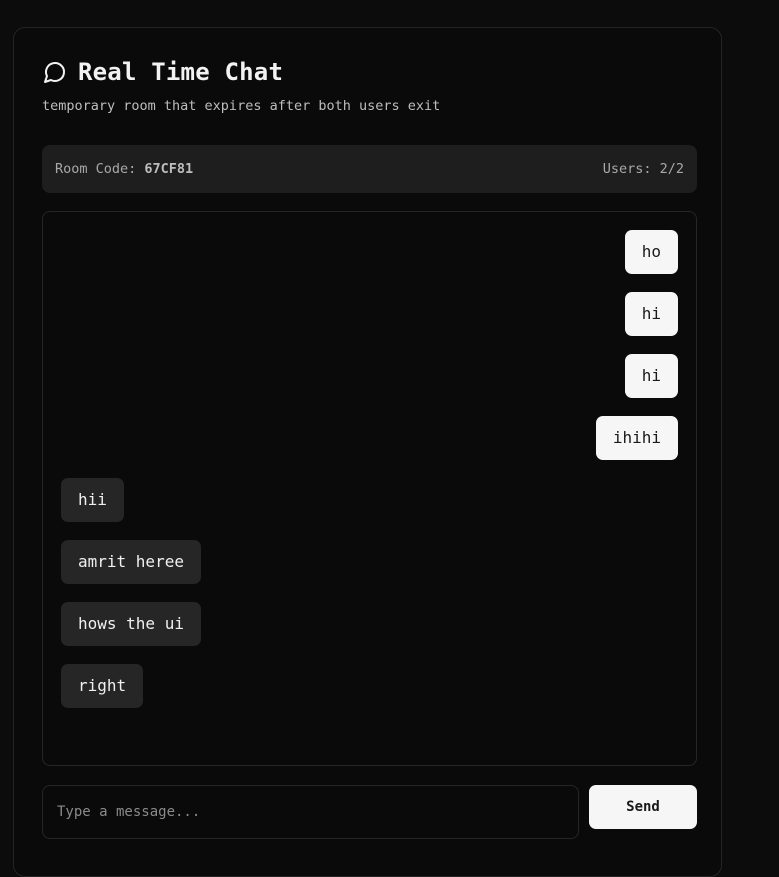  What do you see at coordinates (671, 169) in the screenshot?
I see `users-count: 2/2` at bounding box center [671, 169].